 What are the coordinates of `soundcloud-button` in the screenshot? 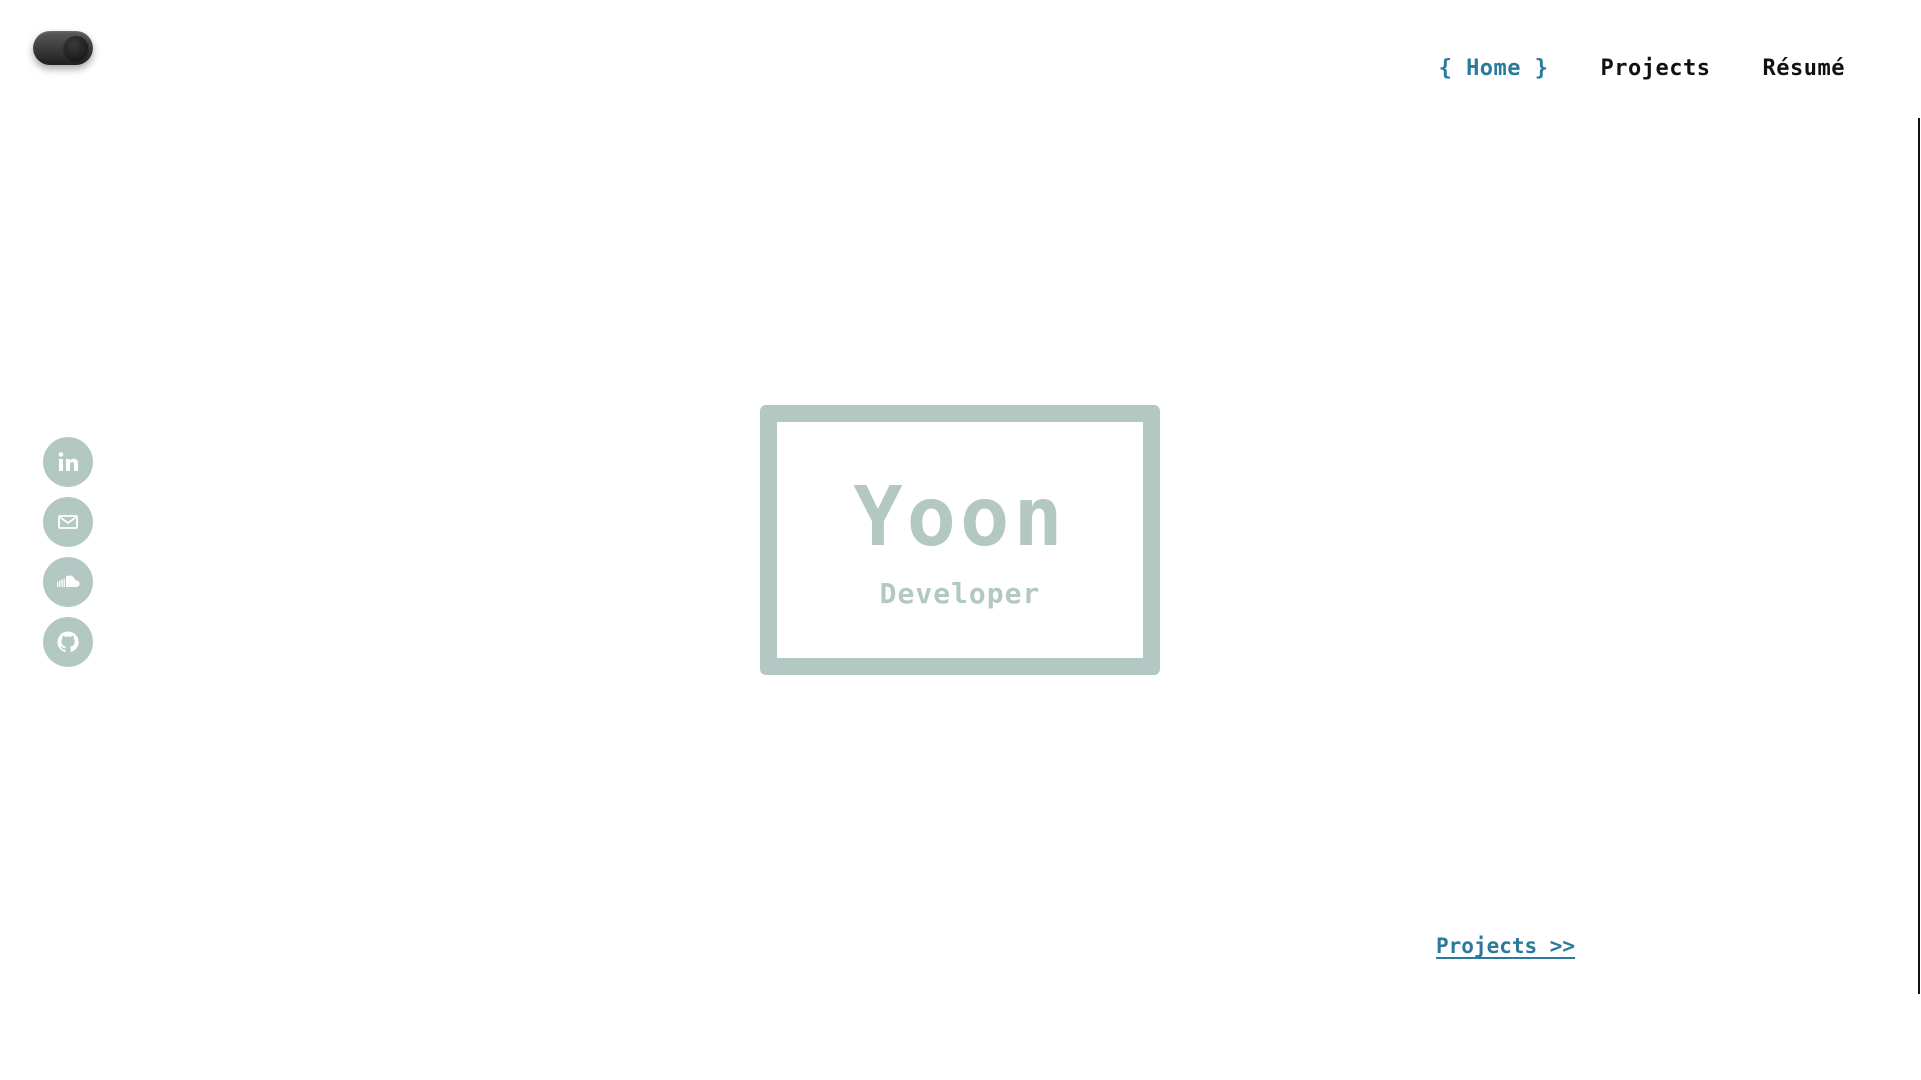 It's located at (68, 582).